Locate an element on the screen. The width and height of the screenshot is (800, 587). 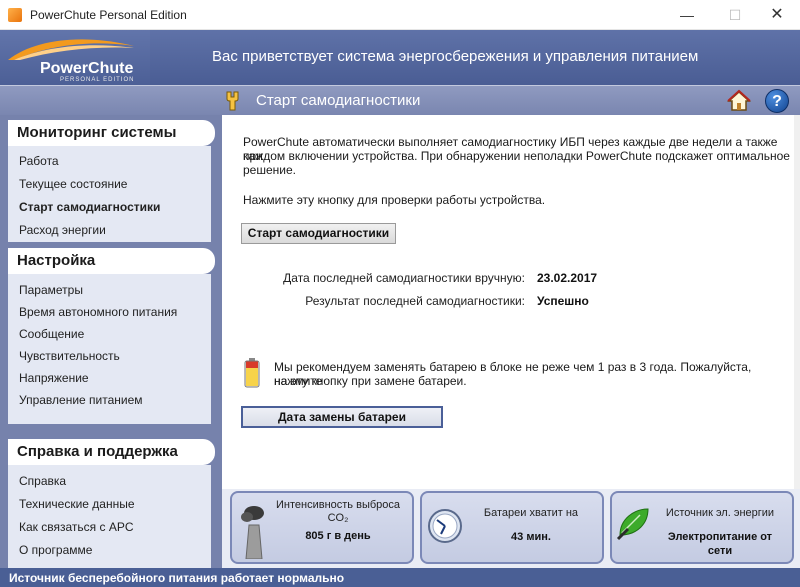
logo-subtitle: PERSONAL EDITION is located at coordinates (97, 80).